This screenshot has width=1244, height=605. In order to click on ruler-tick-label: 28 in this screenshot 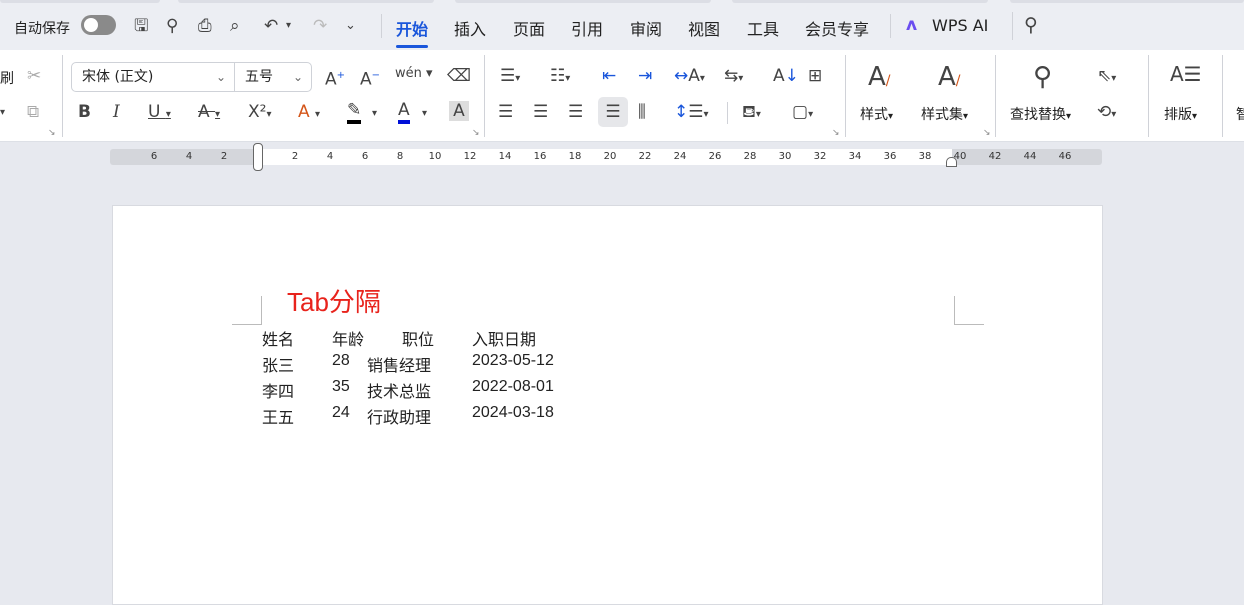, I will do `click(750, 156)`.